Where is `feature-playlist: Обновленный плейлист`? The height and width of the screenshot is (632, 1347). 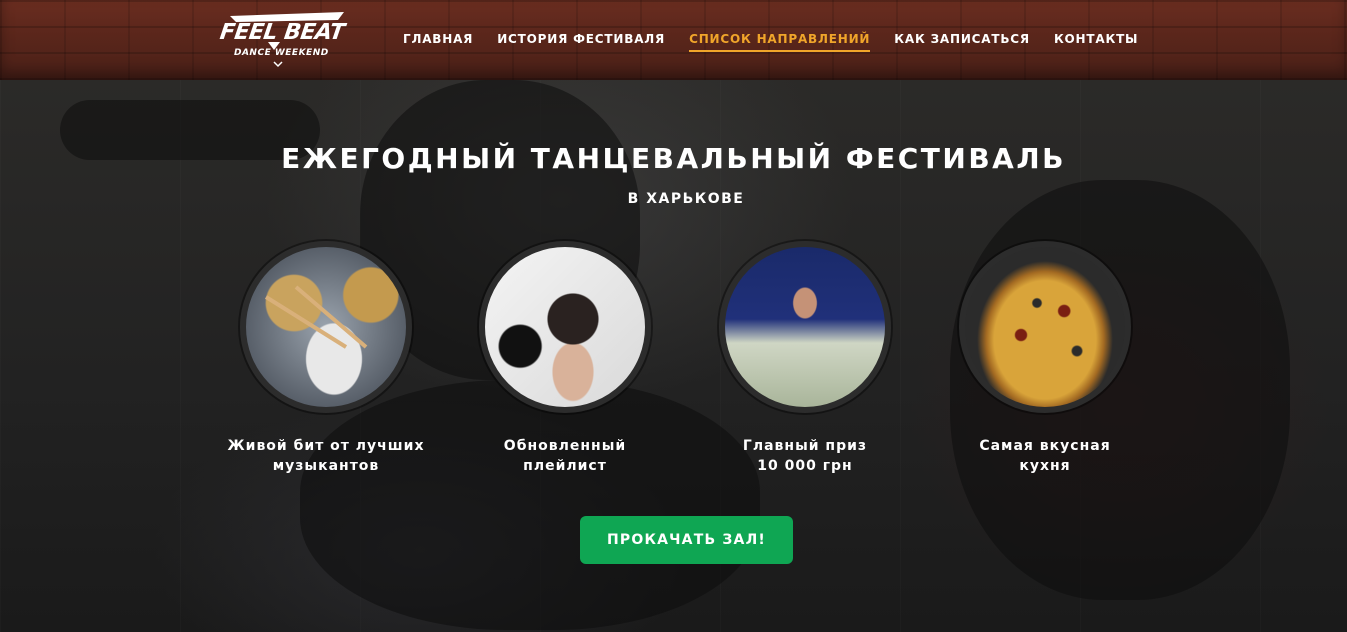 feature-playlist: Обновленный плейлист is located at coordinates (565, 358).